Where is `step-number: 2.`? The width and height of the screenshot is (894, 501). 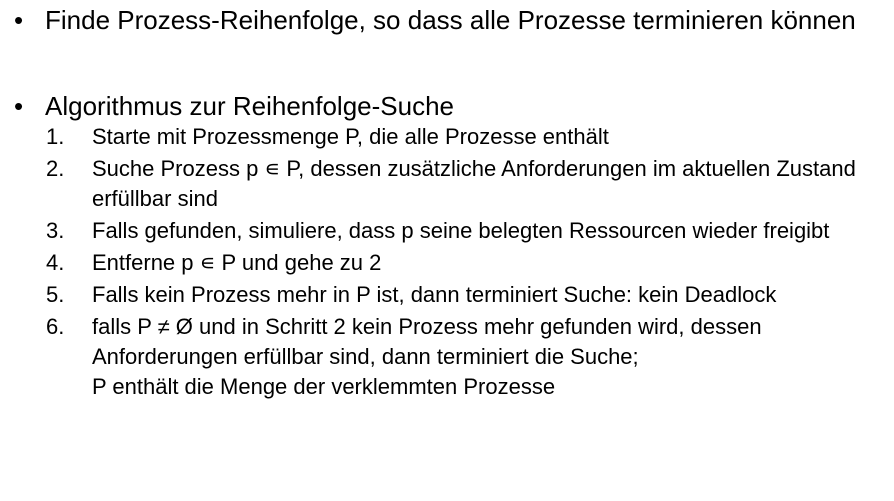 step-number: 2. is located at coordinates (55, 168).